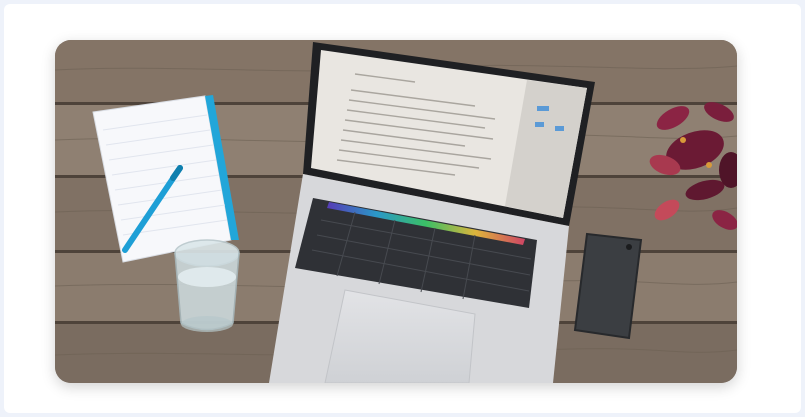 The height and width of the screenshot is (417, 805). What do you see at coordinates (207, 285) in the screenshot?
I see `glass-of-water` at bounding box center [207, 285].